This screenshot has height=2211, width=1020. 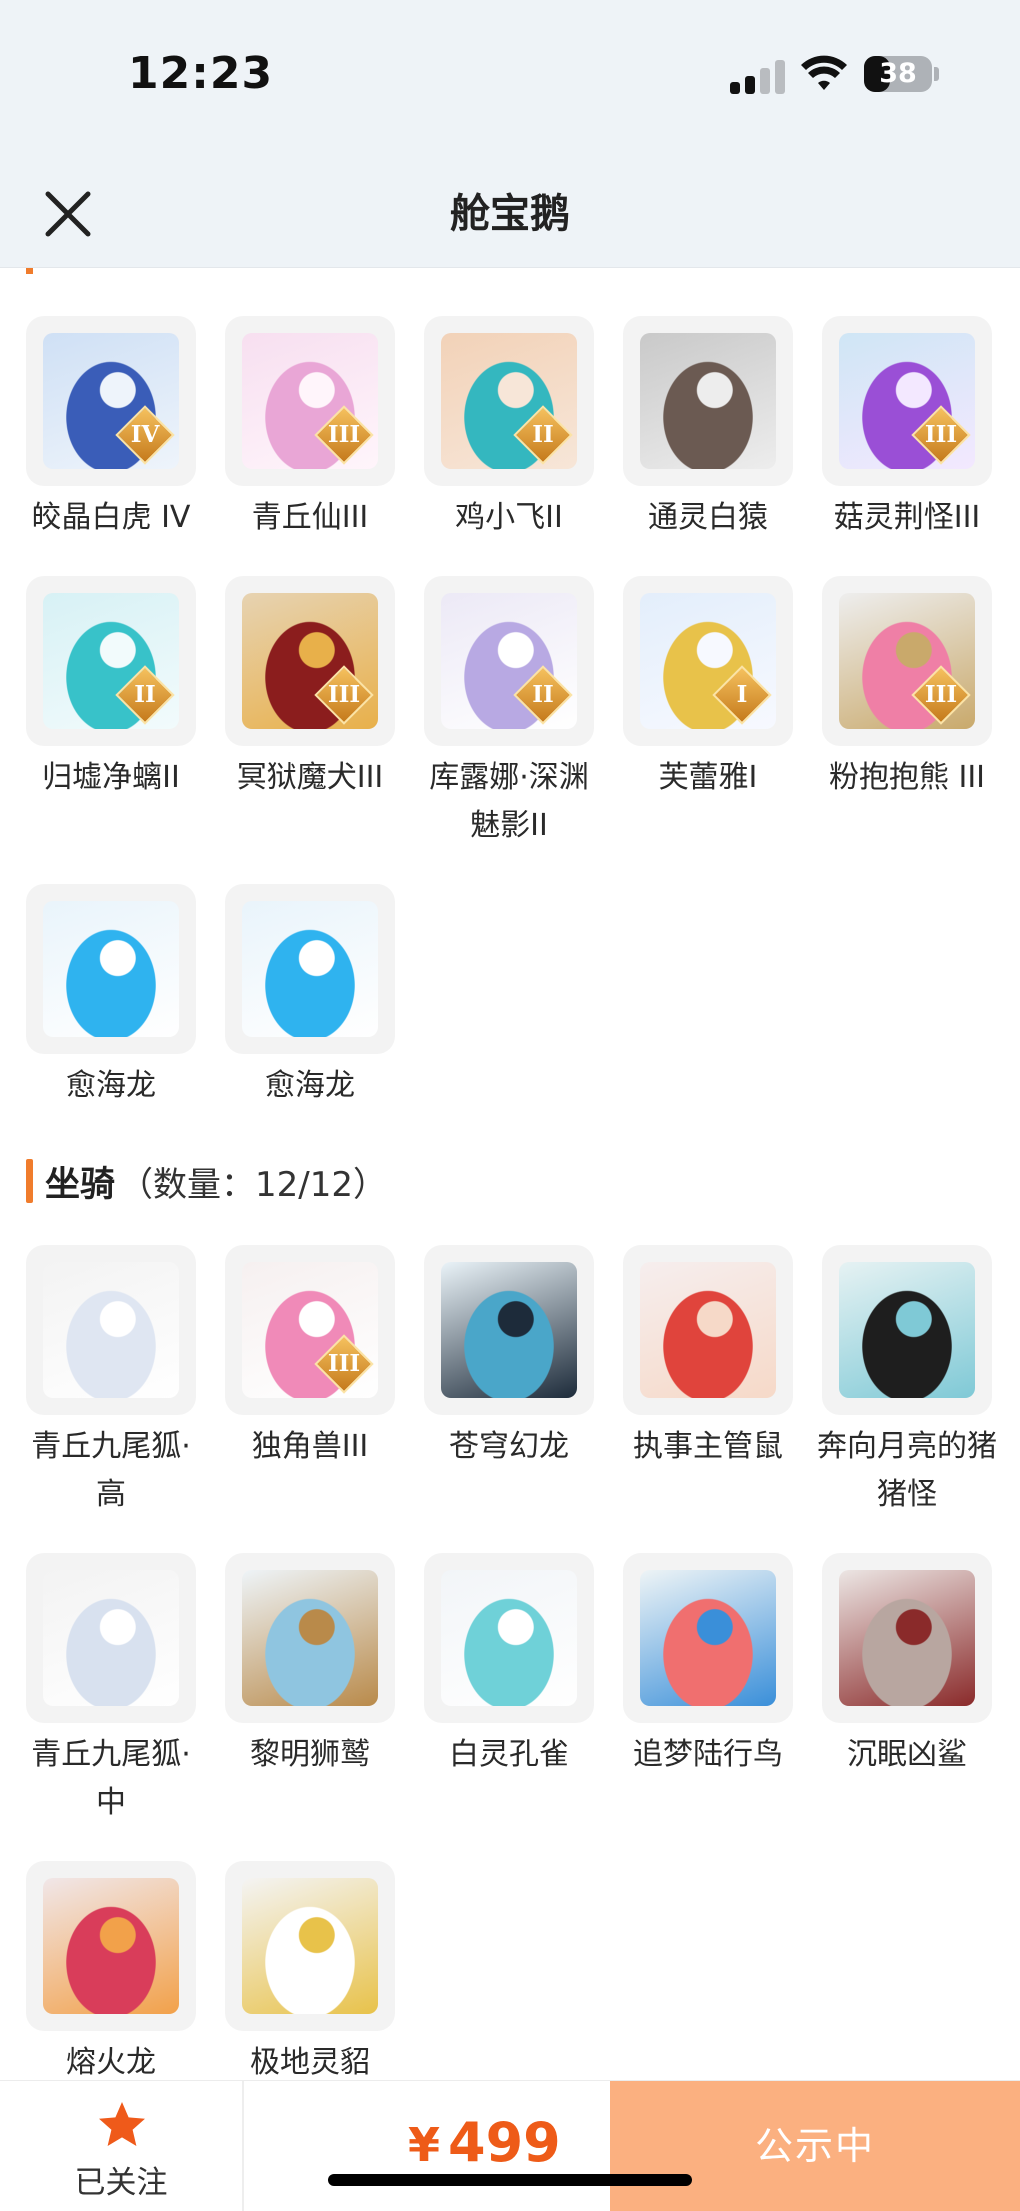 I want to click on follow-button: 已关注, so click(x=121, y=2146).